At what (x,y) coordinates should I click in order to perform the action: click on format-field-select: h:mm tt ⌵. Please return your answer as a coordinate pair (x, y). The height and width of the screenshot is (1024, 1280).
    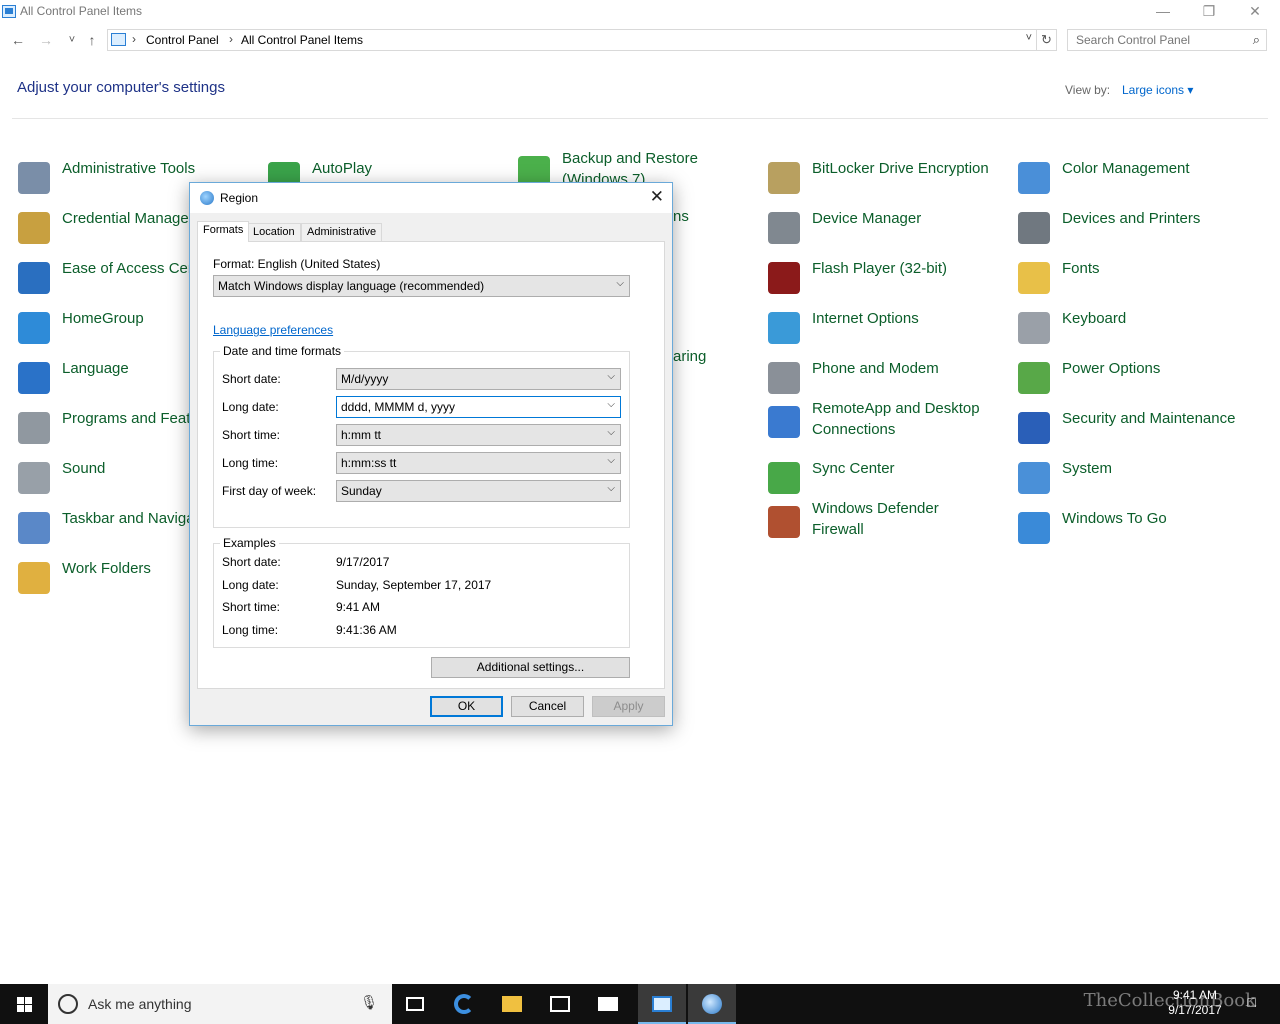
    Looking at the image, I should click on (478, 435).